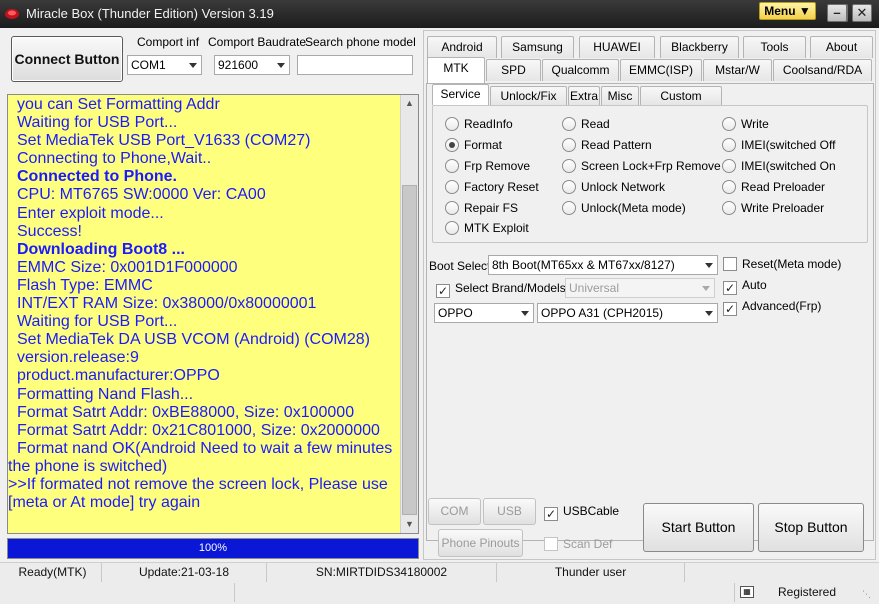 Image resolution: width=879 pixels, height=604 pixels. What do you see at coordinates (484, 313) in the screenshot?
I see `brand-select: OPPO` at bounding box center [484, 313].